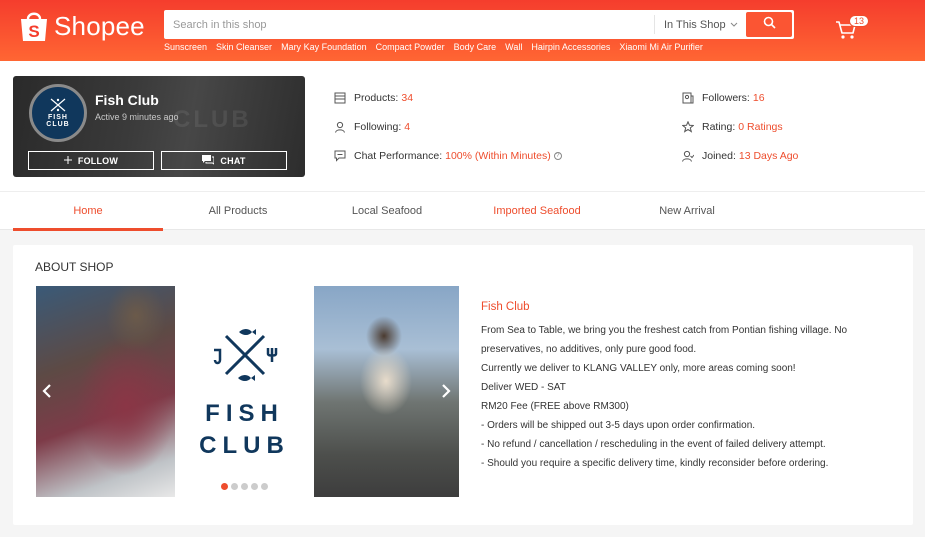 Image resolution: width=925 pixels, height=537 pixels. Describe the element at coordinates (185, 47) in the screenshot. I see `suggestion-link: Sunscreen` at that location.